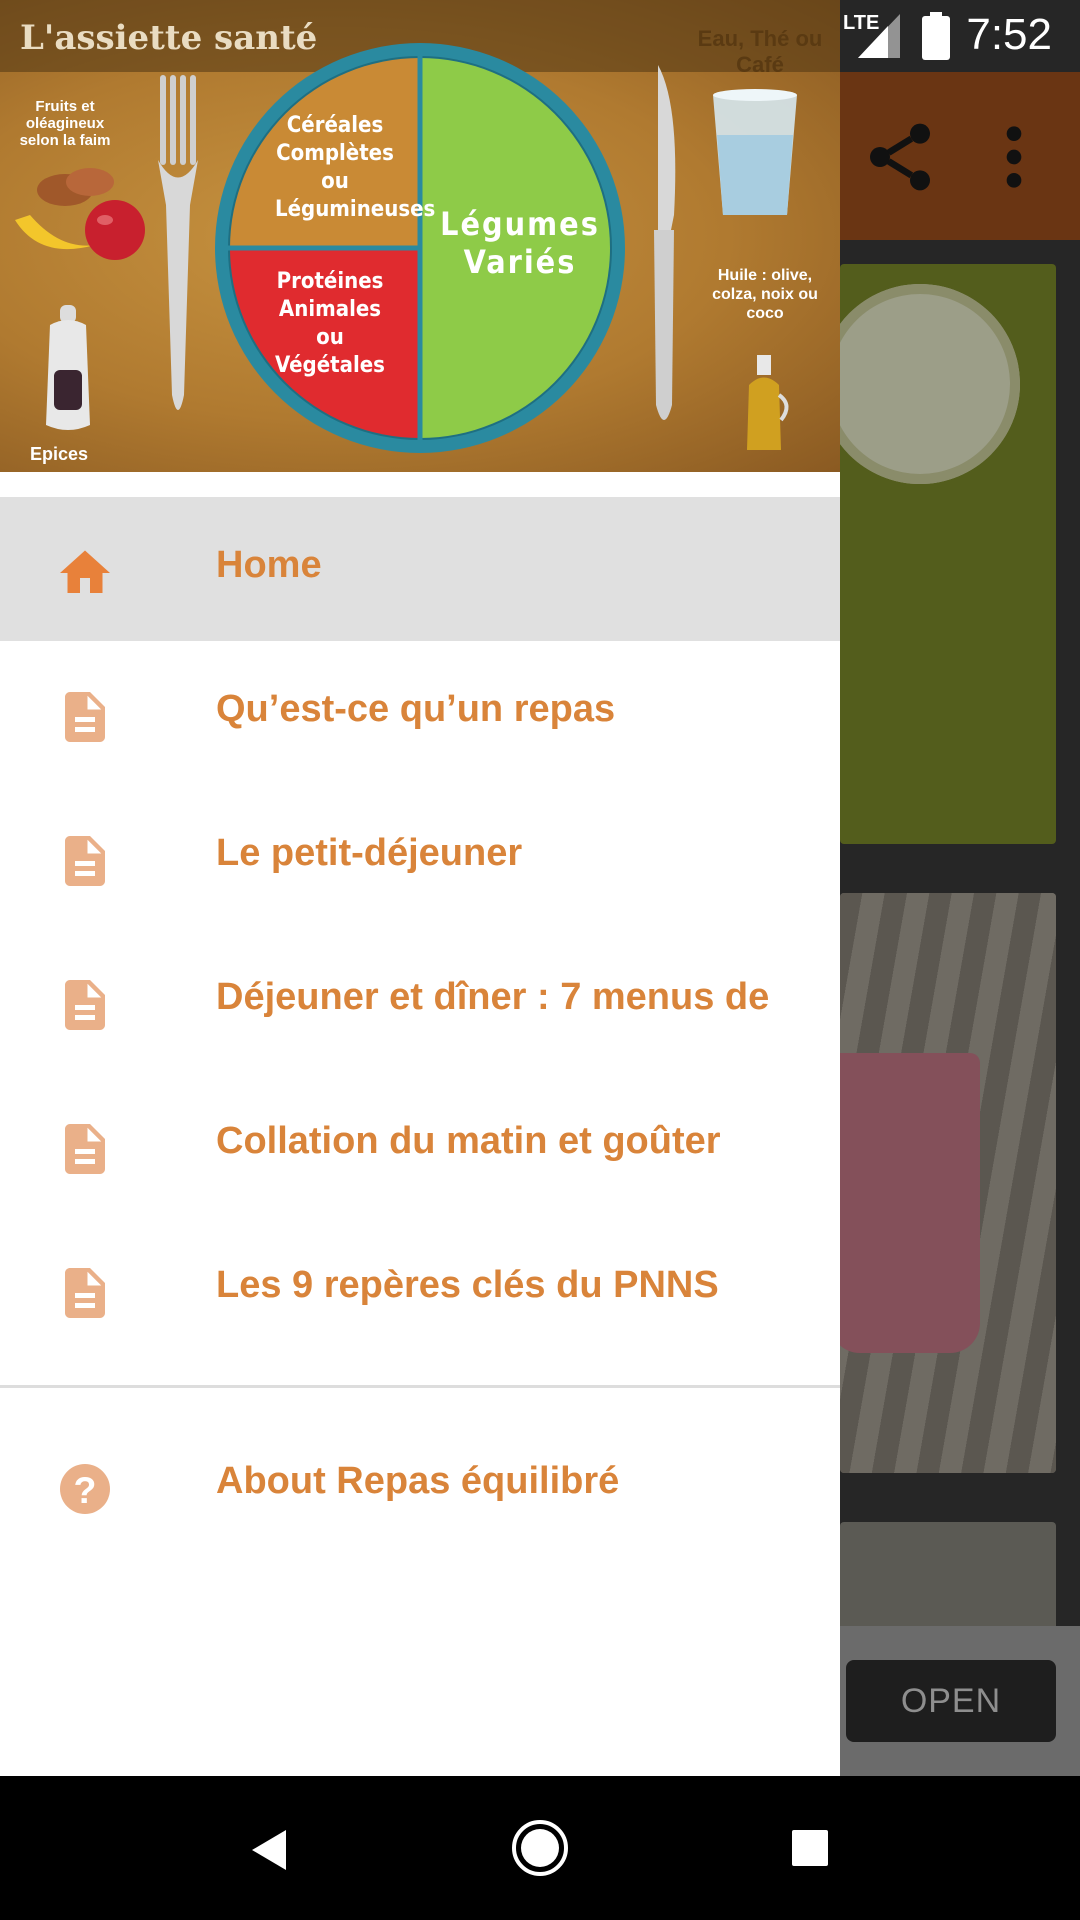 The width and height of the screenshot is (1080, 1920). I want to click on menu-item-label: Collation du matin et goûter, so click(468, 1141).